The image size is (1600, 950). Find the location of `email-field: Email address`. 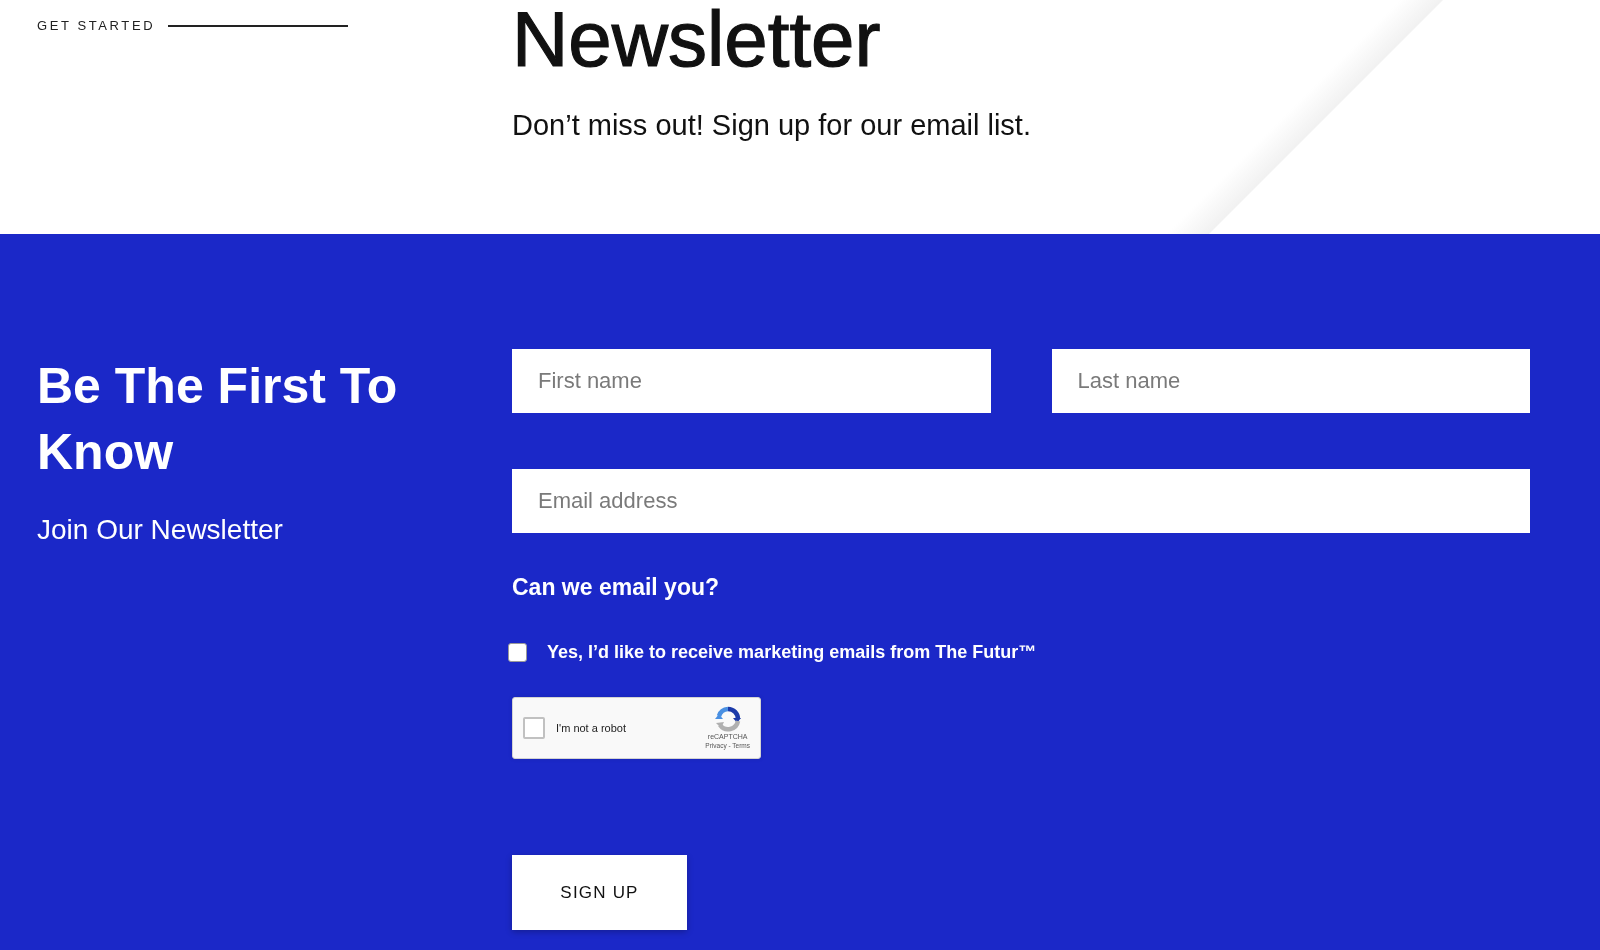

email-field: Email address is located at coordinates (1021, 501).